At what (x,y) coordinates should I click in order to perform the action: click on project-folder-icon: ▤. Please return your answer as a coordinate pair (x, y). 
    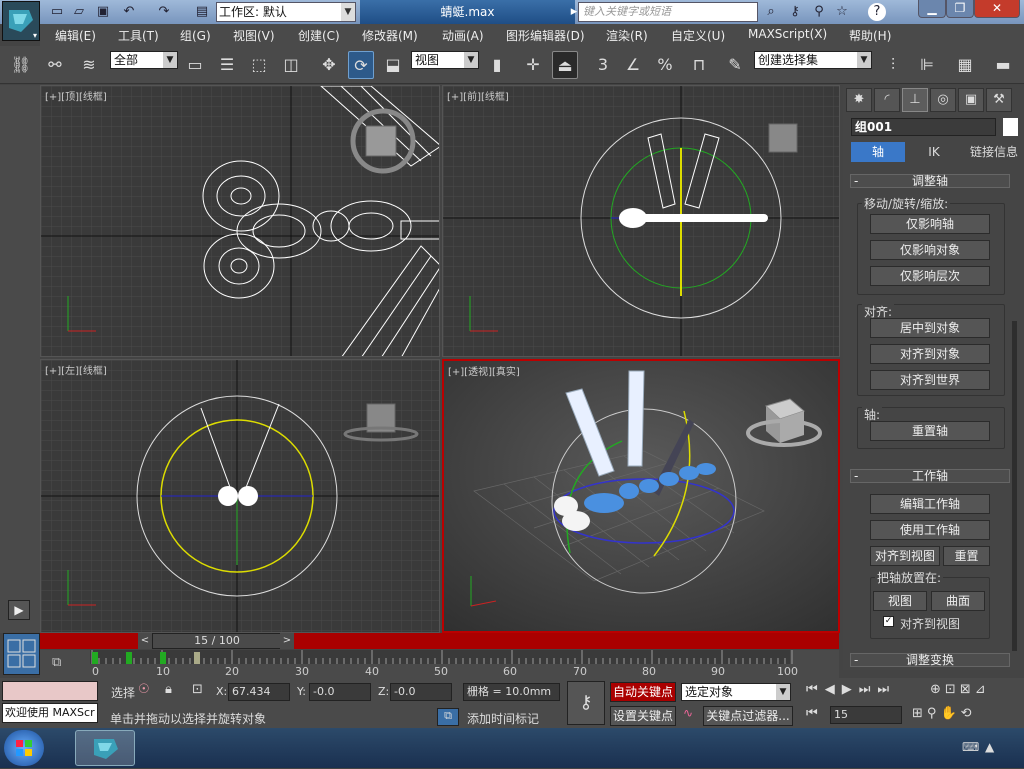
    Looking at the image, I should click on (202, 12).